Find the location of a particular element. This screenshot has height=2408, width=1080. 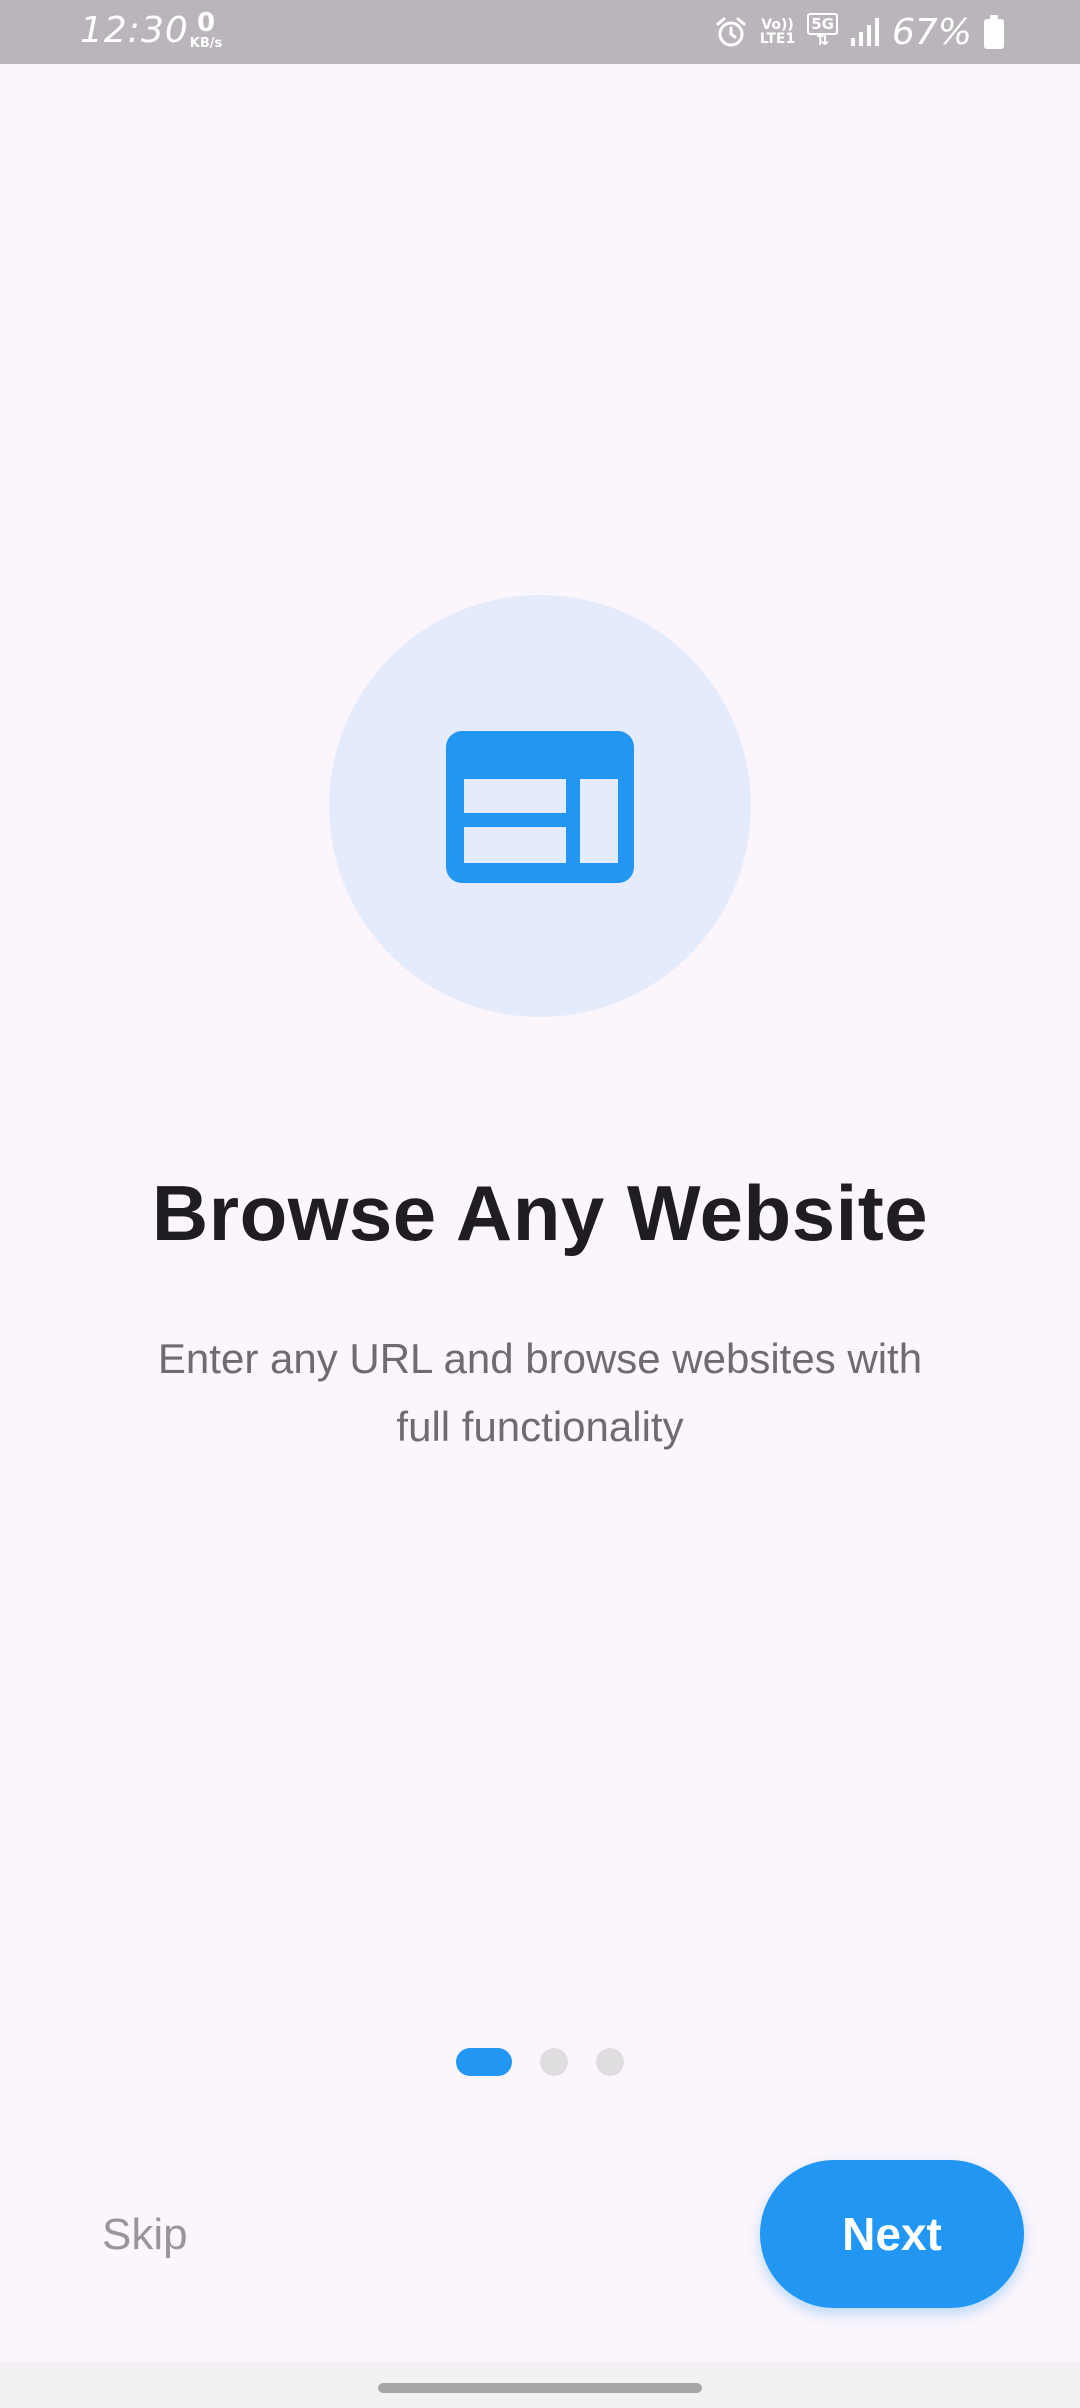

alarm-icon is located at coordinates (731, 32).